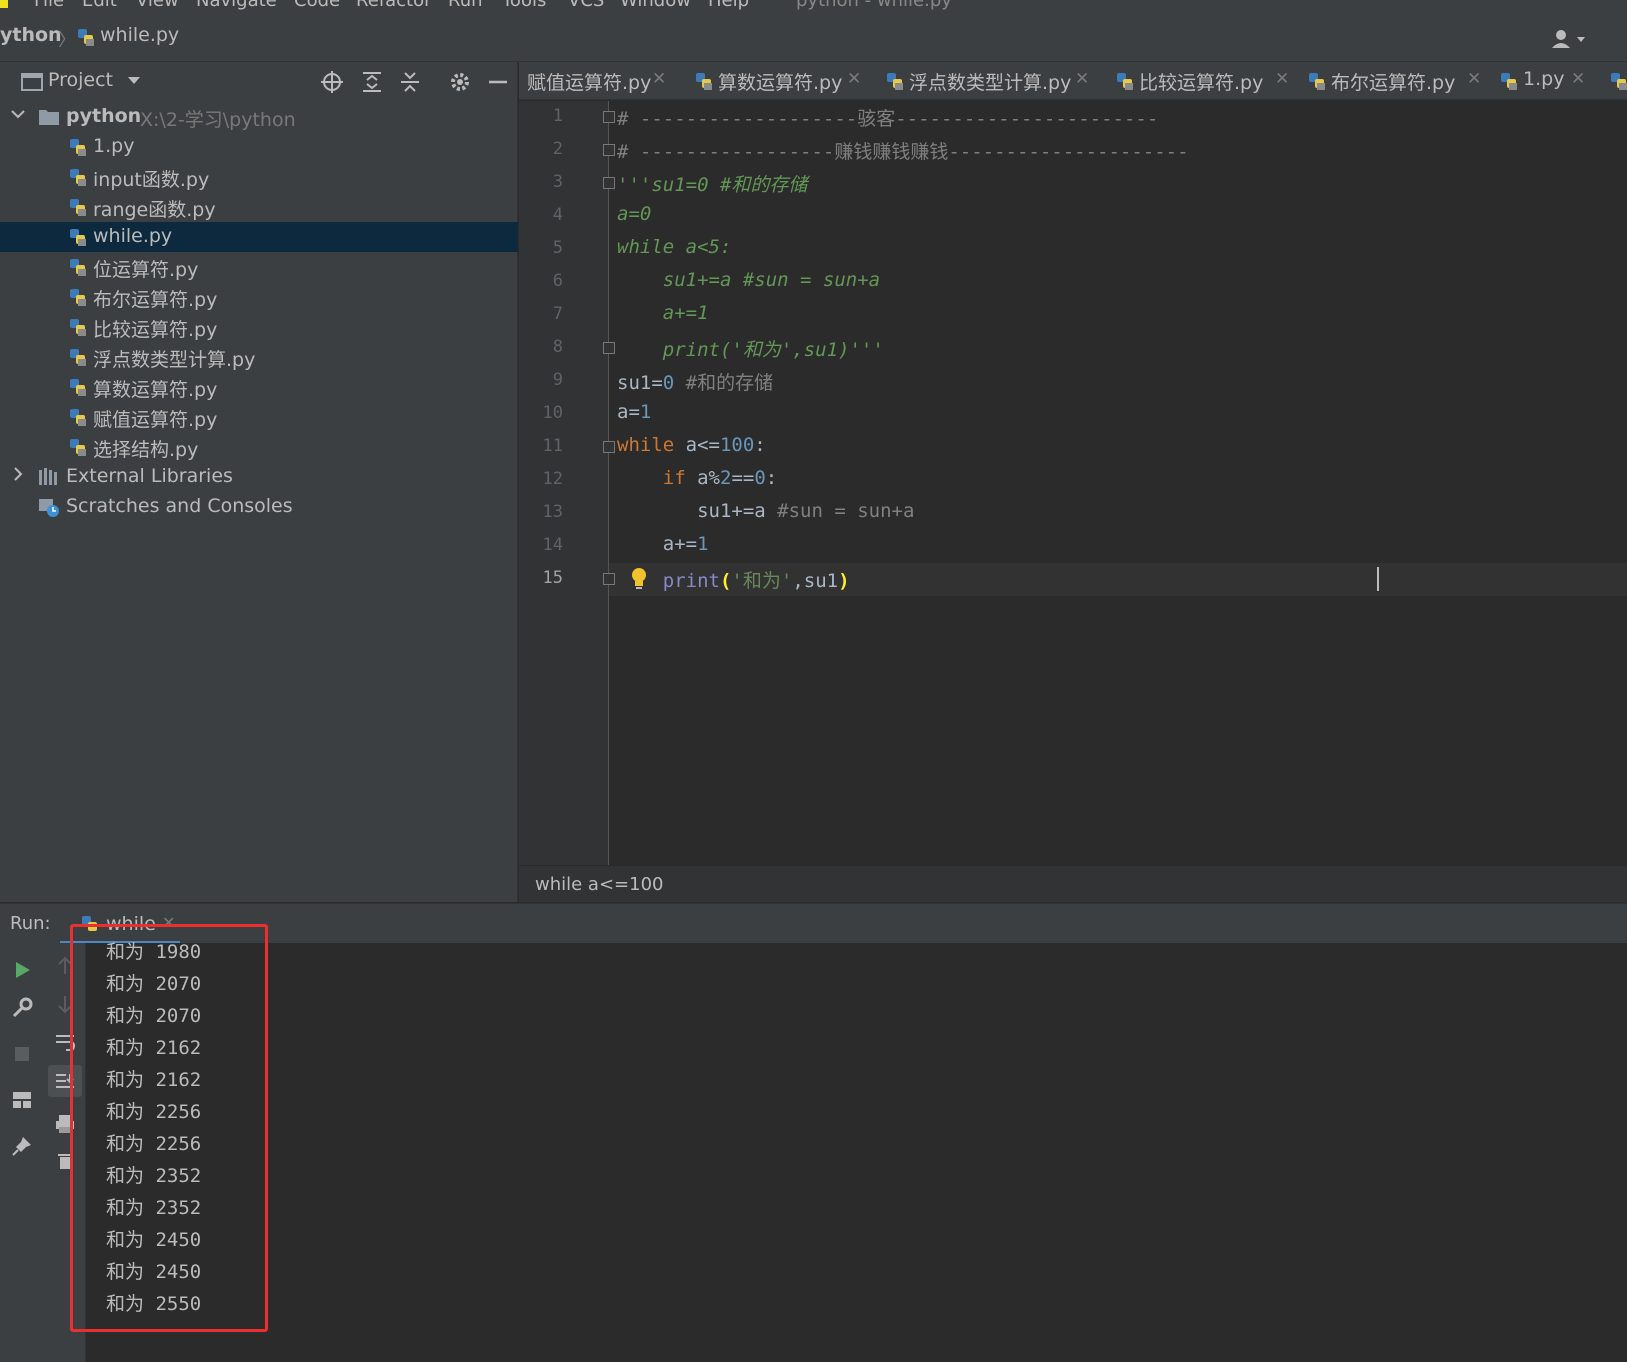  What do you see at coordinates (691, 445) in the screenshot?
I see `code-line: while a<=100:` at bounding box center [691, 445].